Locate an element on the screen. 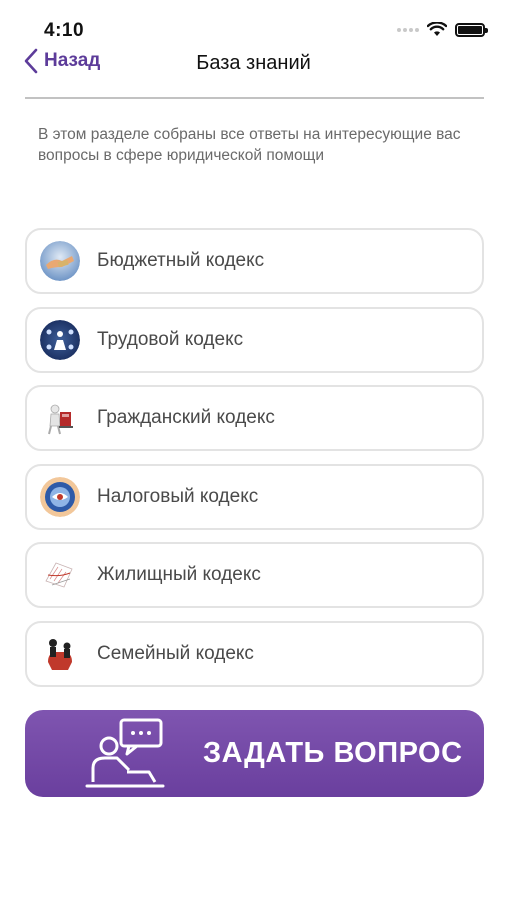 The width and height of the screenshot is (507, 900). list-item-label: Бюджетный кодекс is located at coordinates (181, 260).